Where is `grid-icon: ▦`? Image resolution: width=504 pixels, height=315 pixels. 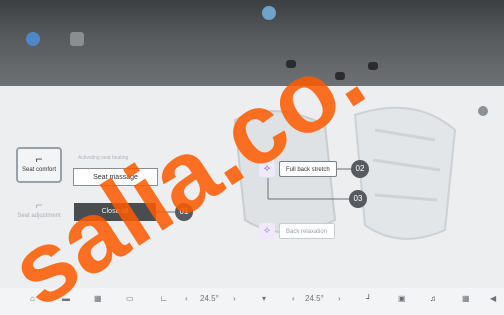
grid-icon: ▦ is located at coordinates (466, 298).